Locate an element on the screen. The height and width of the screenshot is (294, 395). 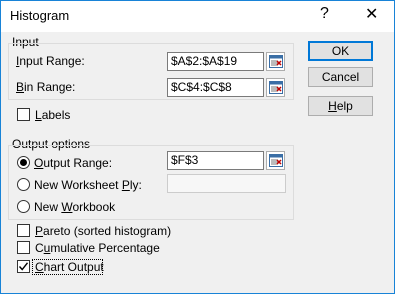
help-button: Help is located at coordinates (340, 106).